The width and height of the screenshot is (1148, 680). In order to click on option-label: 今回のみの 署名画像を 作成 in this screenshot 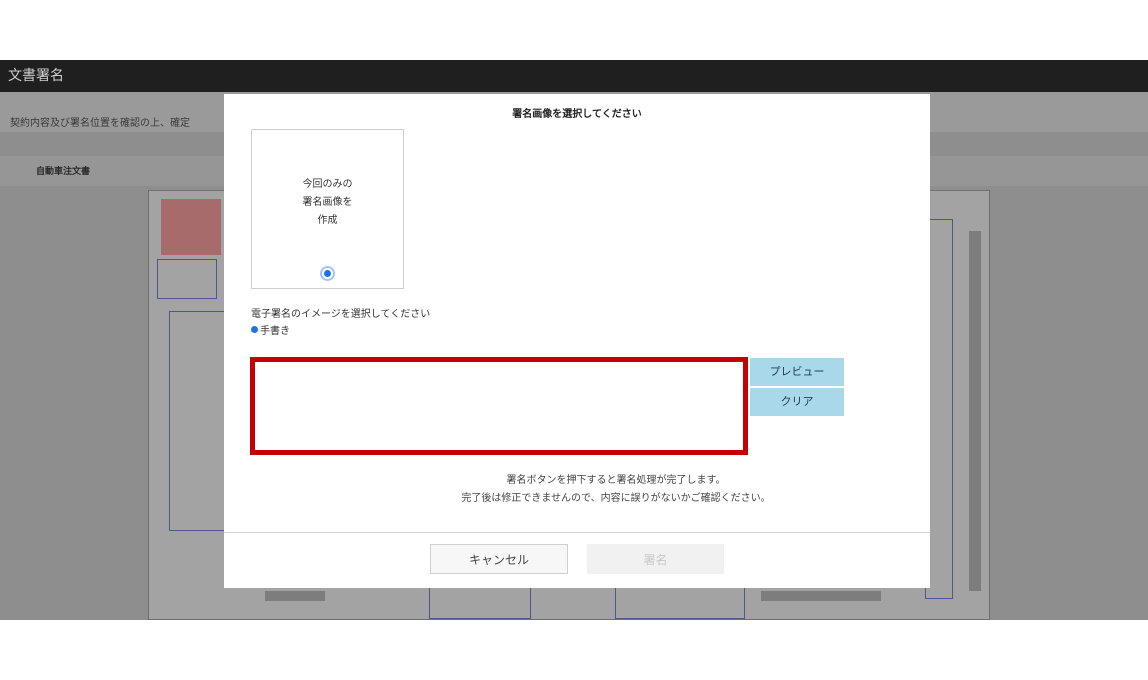, I will do `click(327, 202)`.